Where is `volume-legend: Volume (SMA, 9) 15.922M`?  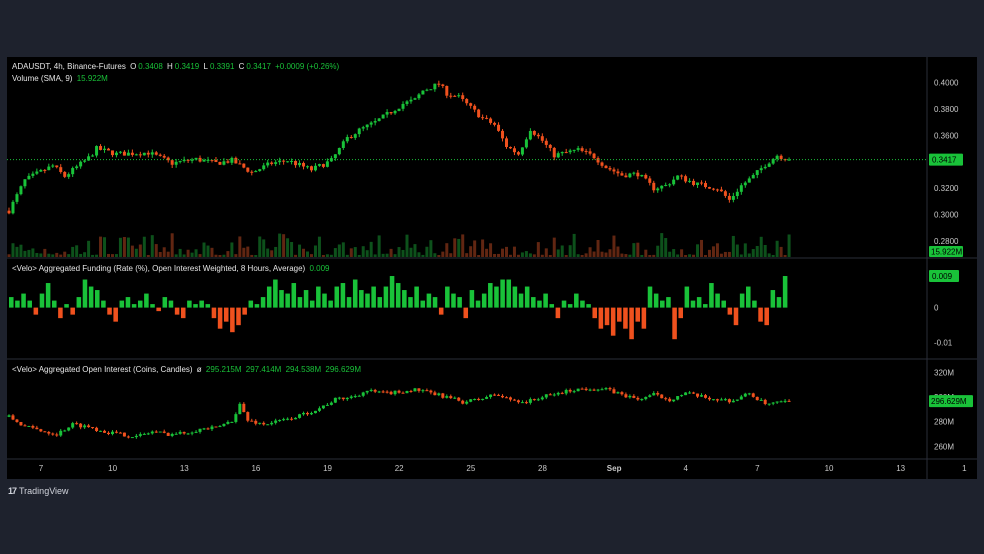
volume-legend: Volume (SMA, 9) 15.922M is located at coordinates (61, 79).